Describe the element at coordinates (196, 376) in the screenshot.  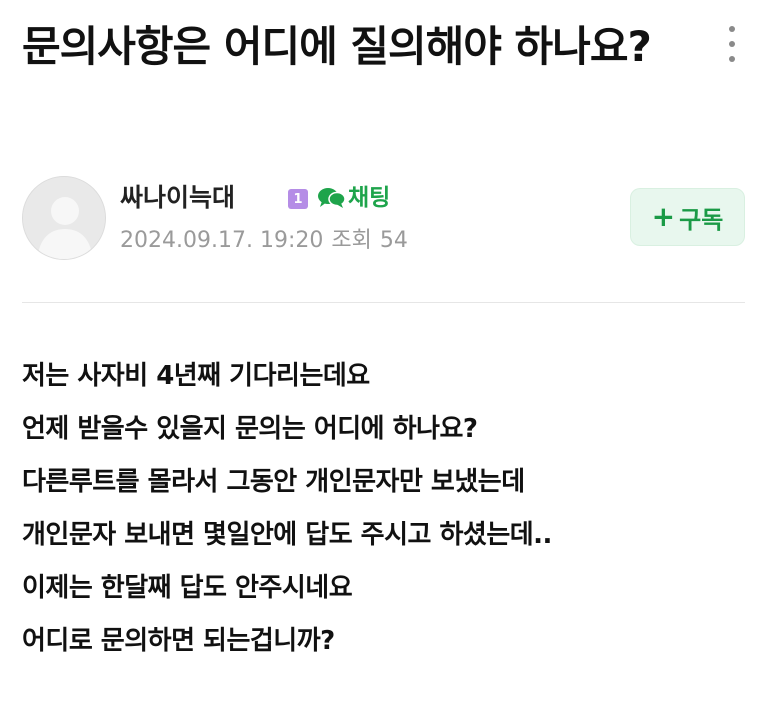
I see `body-line: 저는 사자비 4년째 기다리는데요` at that location.